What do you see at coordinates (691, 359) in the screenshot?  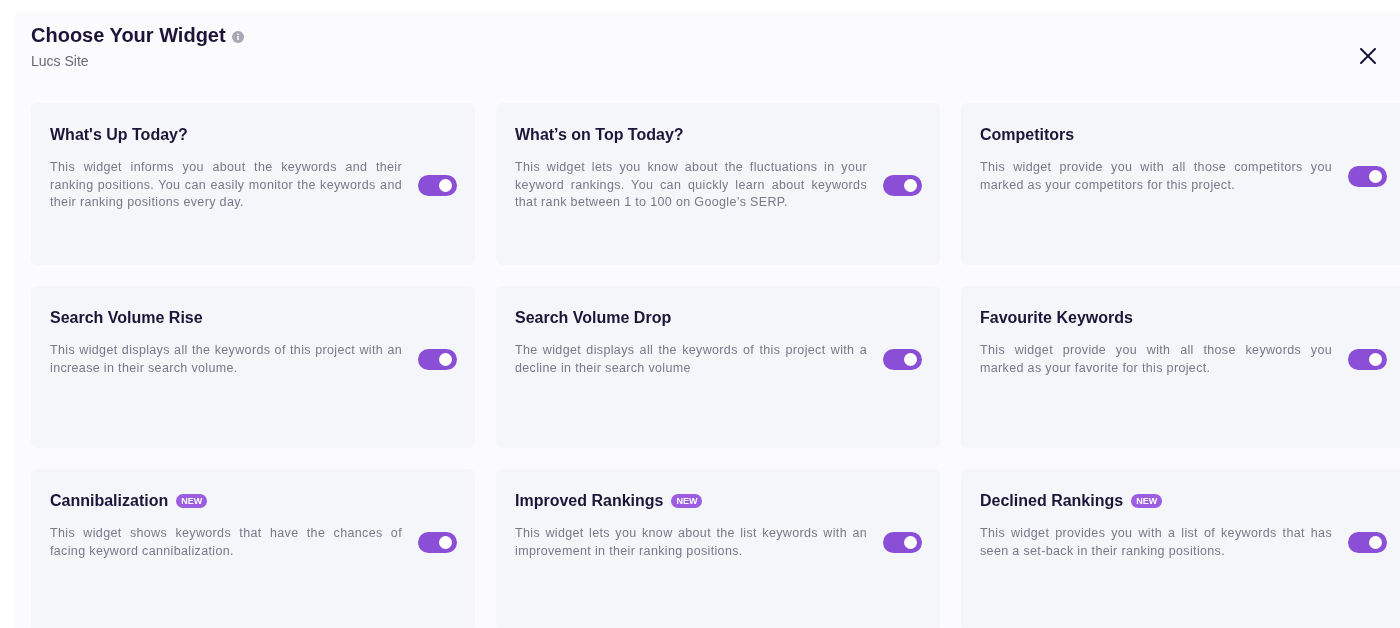 I see `widget-description: The widget displays all the keywords of this project with a decline in their search volume` at bounding box center [691, 359].